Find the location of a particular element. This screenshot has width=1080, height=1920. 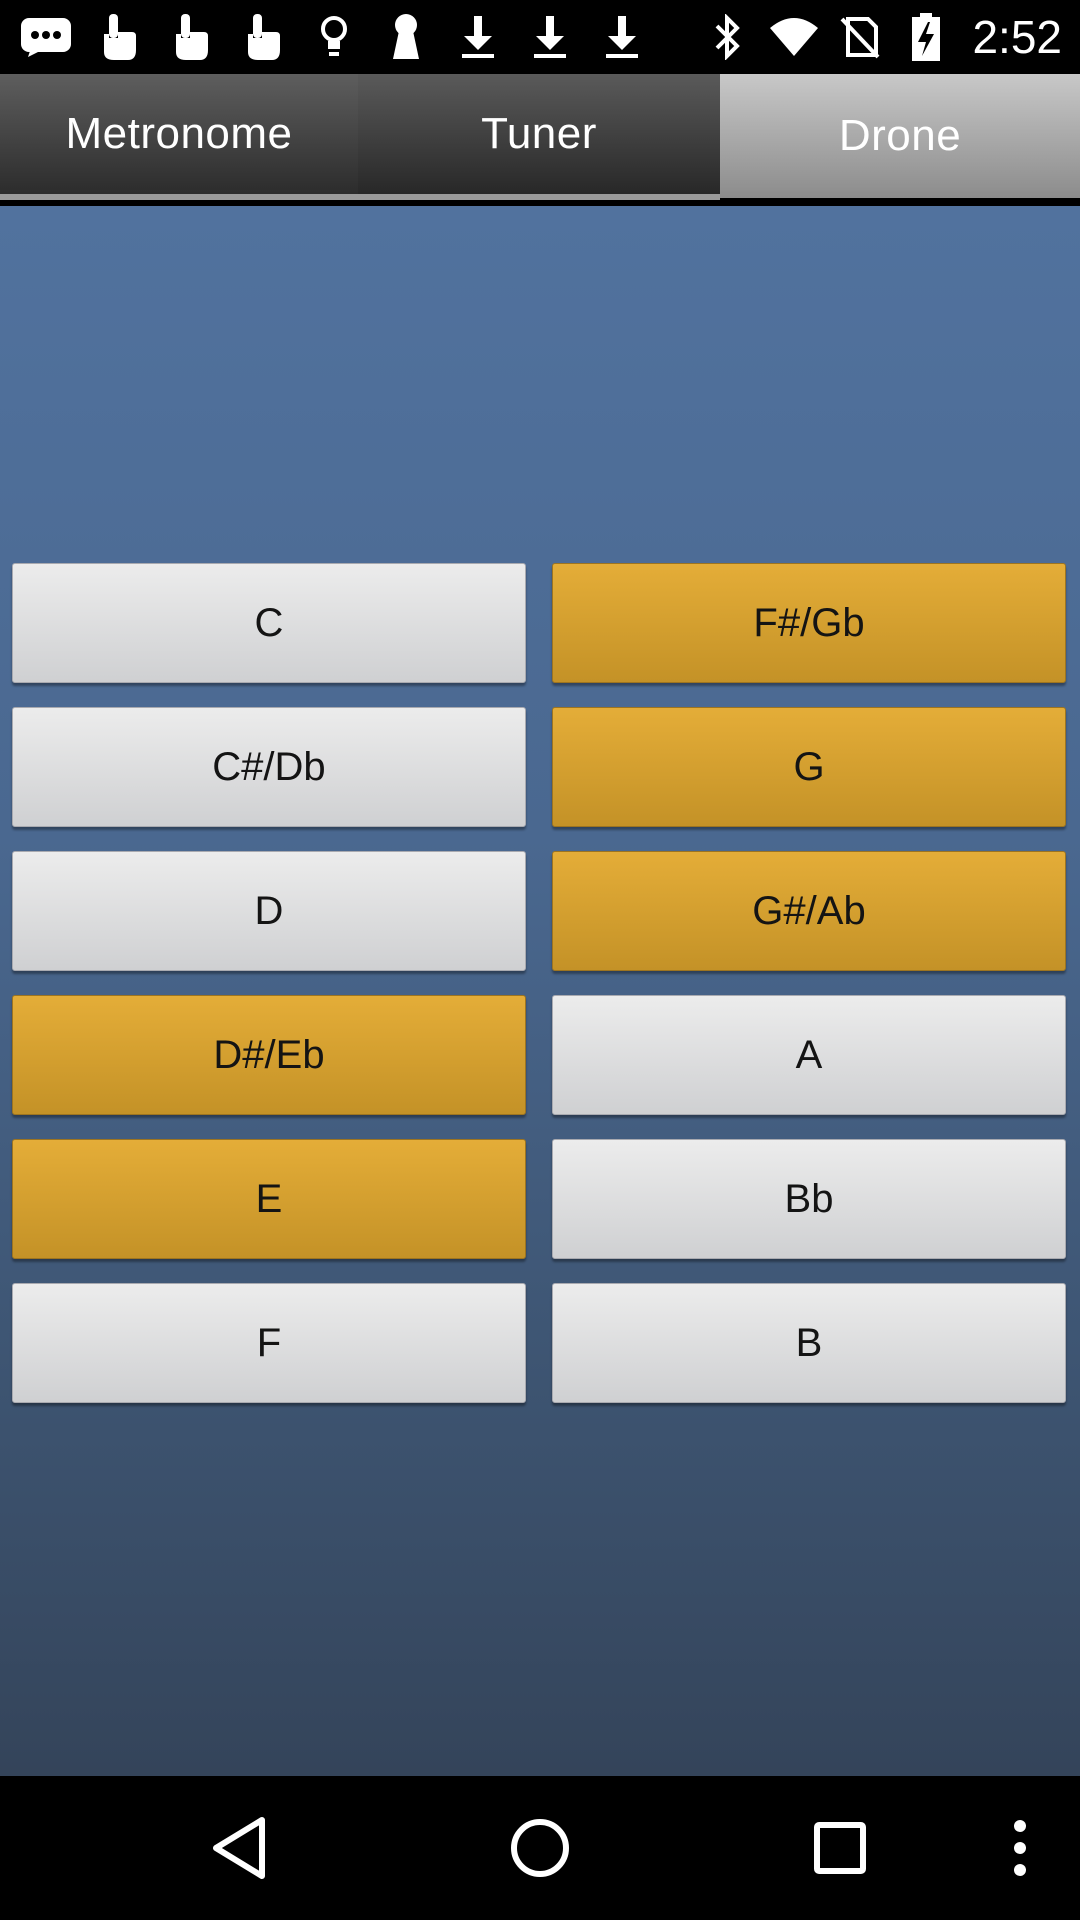

chat-bubble-icon is located at coordinates (46, 37).